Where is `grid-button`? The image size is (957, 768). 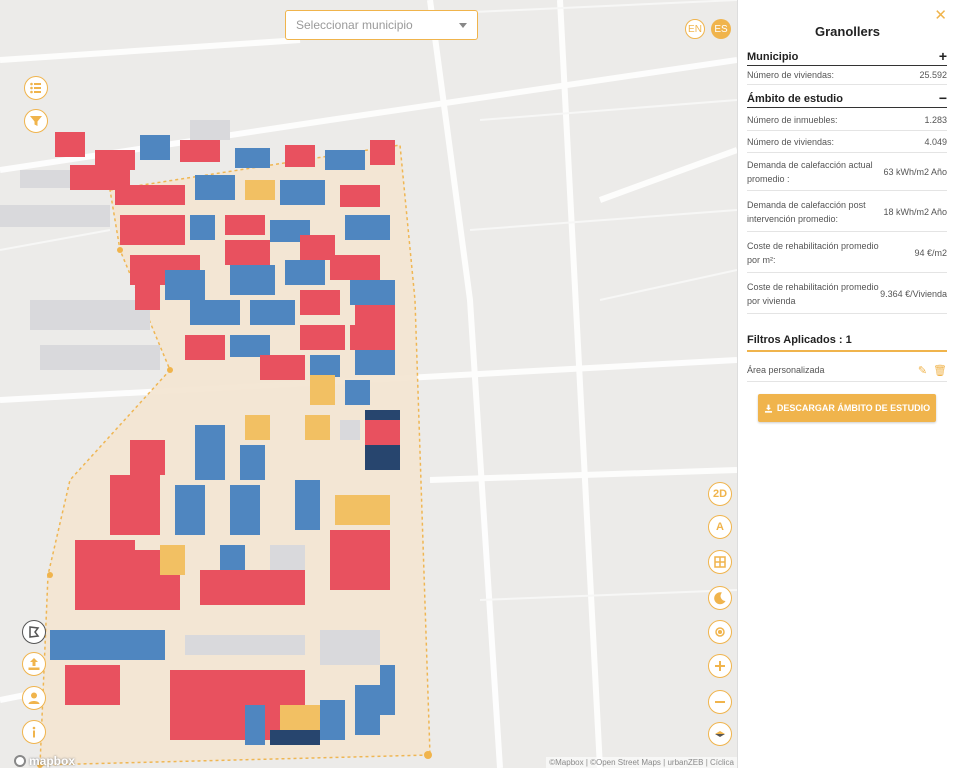 grid-button is located at coordinates (720, 562).